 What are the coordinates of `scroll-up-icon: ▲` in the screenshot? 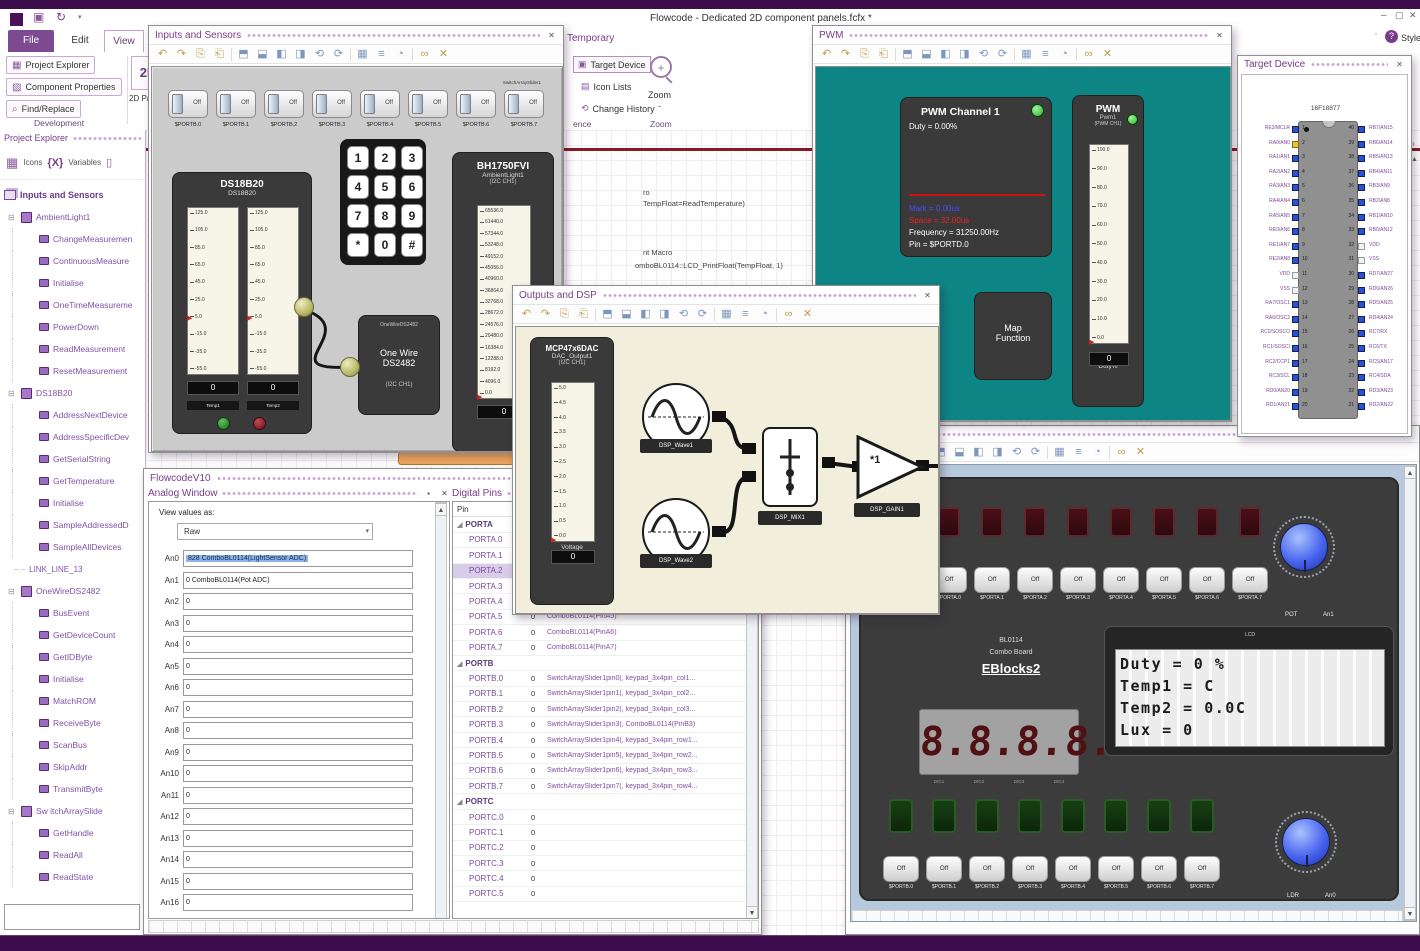 It's located at (441, 509).